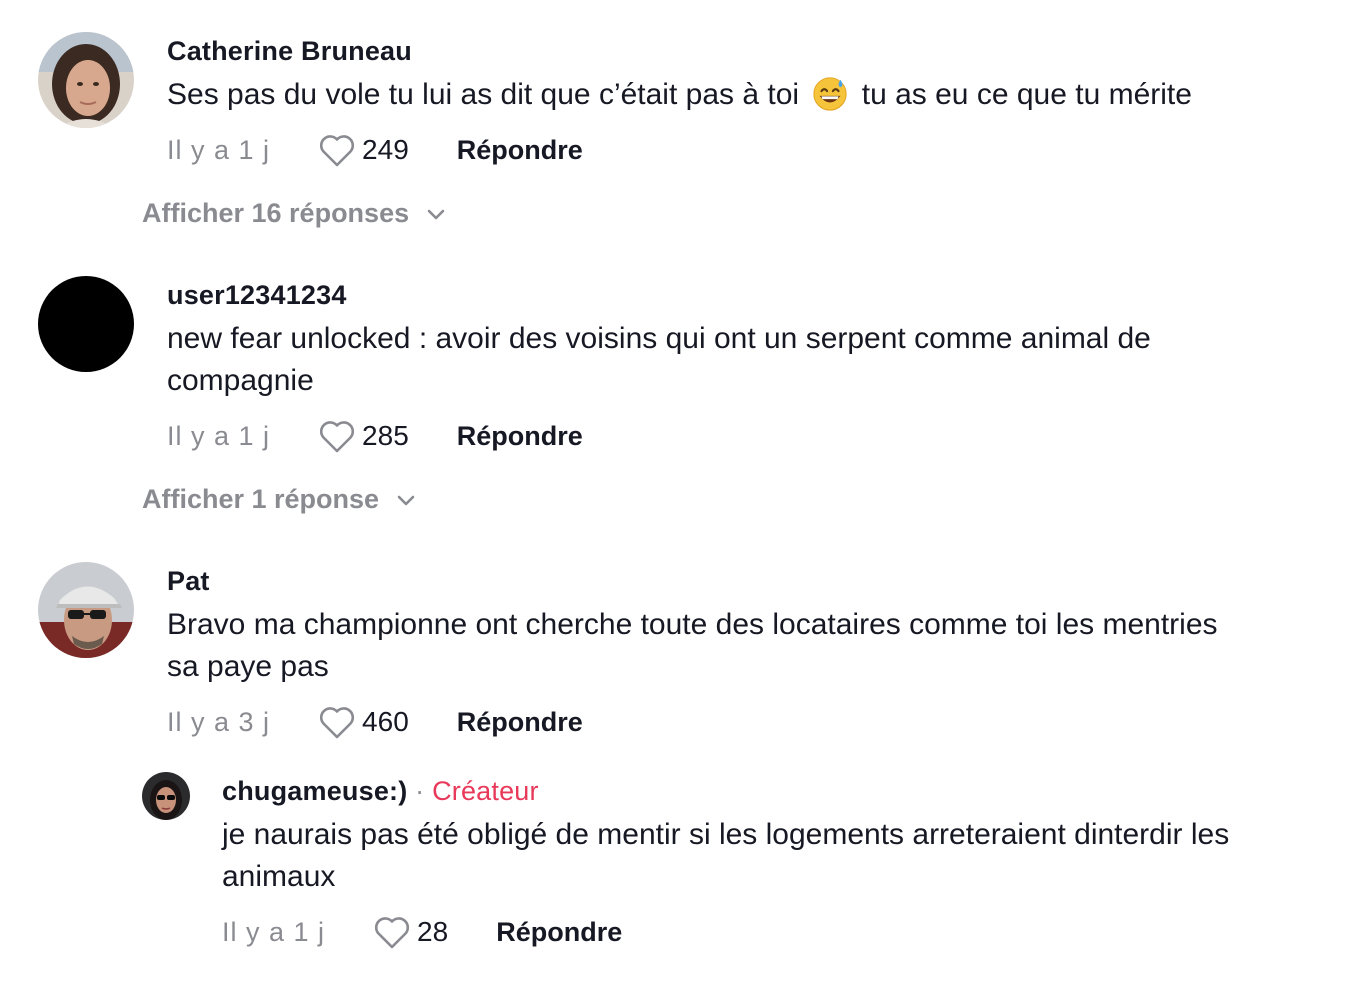 The image size is (1346, 982). Describe the element at coordinates (385, 721) in the screenshot. I see `like-count: 460` at that location.